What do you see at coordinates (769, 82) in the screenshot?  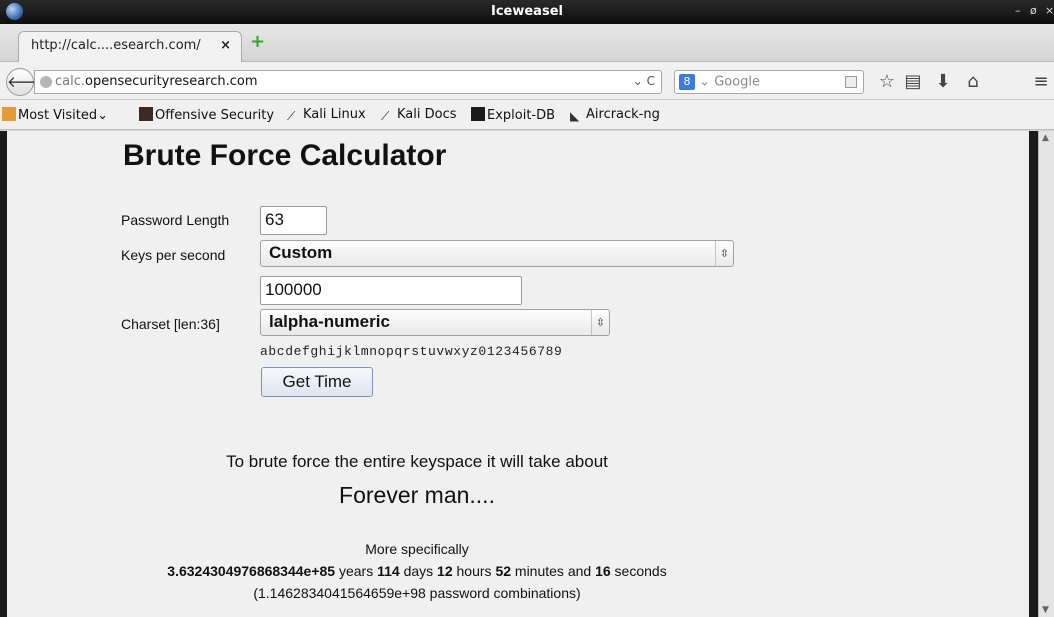 I see `search-bar: 8 ⌄ Google` at bounding box center [769, 82].